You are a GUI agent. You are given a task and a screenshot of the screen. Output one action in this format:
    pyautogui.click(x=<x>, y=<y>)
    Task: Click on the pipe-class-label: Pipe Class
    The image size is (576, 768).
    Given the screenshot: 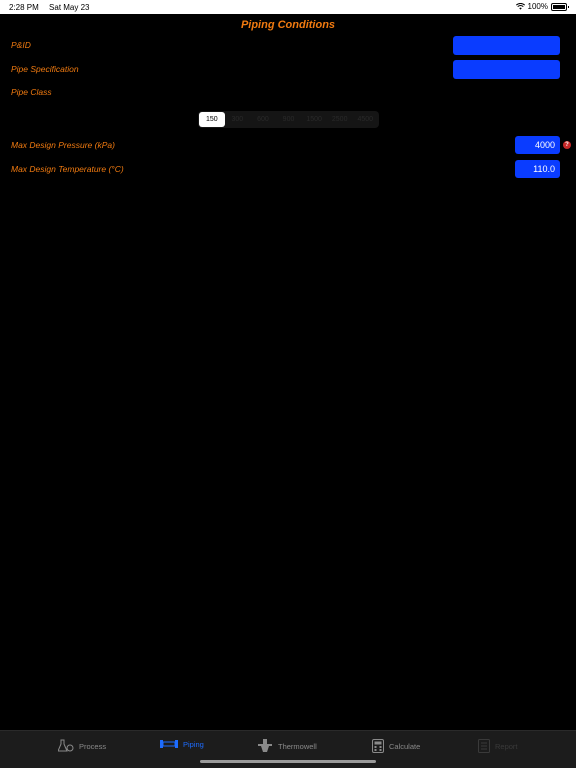 What is the action you would take?
    pyautogui.click(x=31, y=92)
    